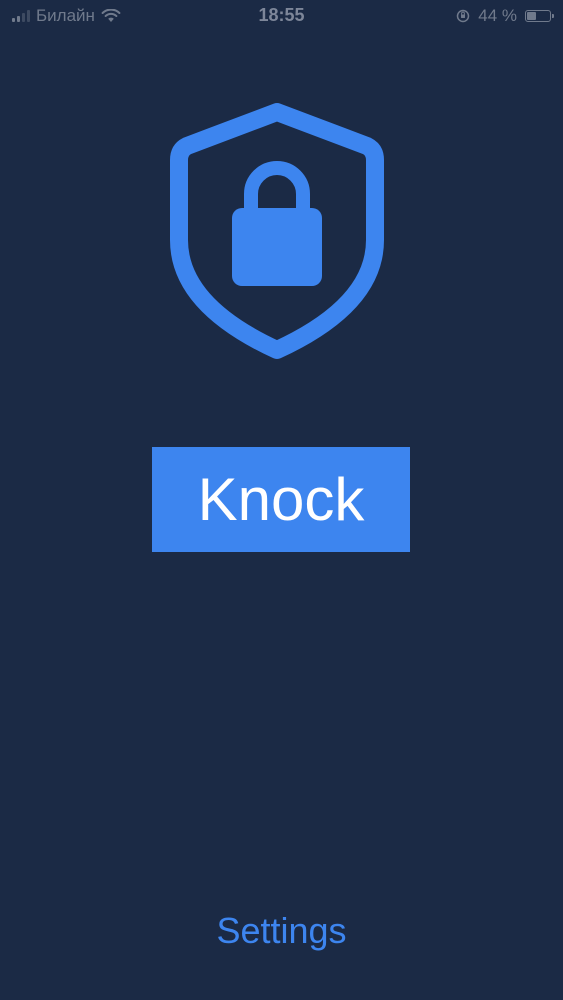 Image resolution: width=563 pixels, height=1000 pixels. Describe the element at coordinates (281, 931) in the screenshot. I see `settings-link: Settings` at that location.